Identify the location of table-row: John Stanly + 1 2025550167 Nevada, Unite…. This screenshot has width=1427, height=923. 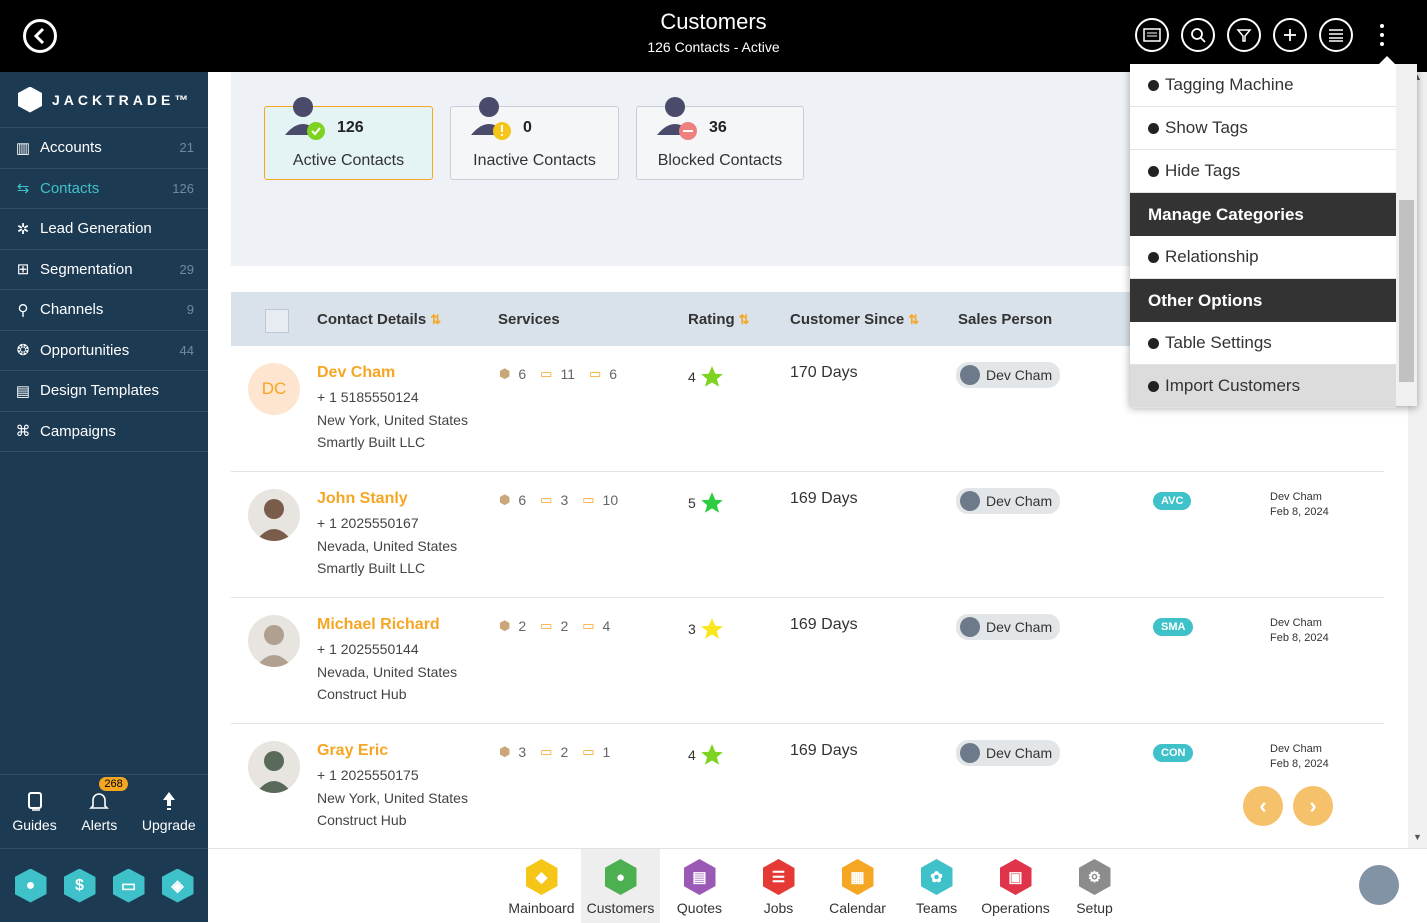
(807, 535).